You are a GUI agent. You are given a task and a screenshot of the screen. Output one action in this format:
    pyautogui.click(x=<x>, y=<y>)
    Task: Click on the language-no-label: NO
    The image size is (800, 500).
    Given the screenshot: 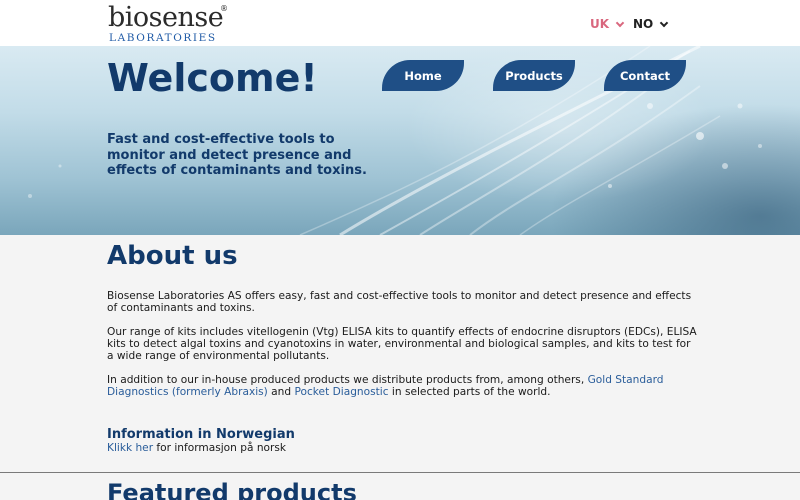 What is the action you would take?
    pyautogui.click(x=643, y=24)
    